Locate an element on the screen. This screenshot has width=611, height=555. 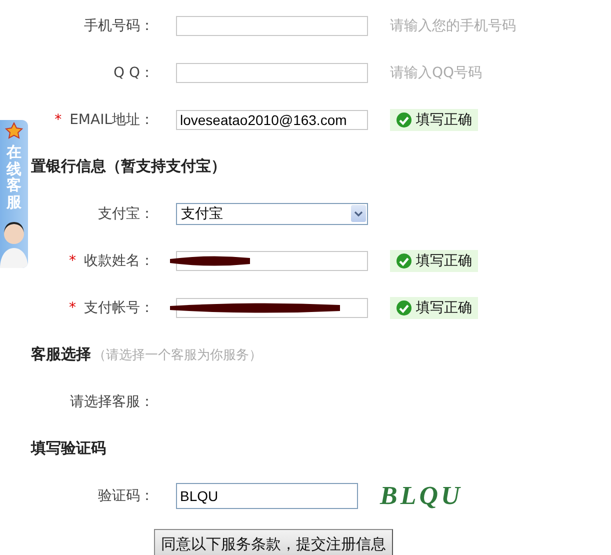
field-hint: 请输入QQ号码 is located at coordinates (437, 73).